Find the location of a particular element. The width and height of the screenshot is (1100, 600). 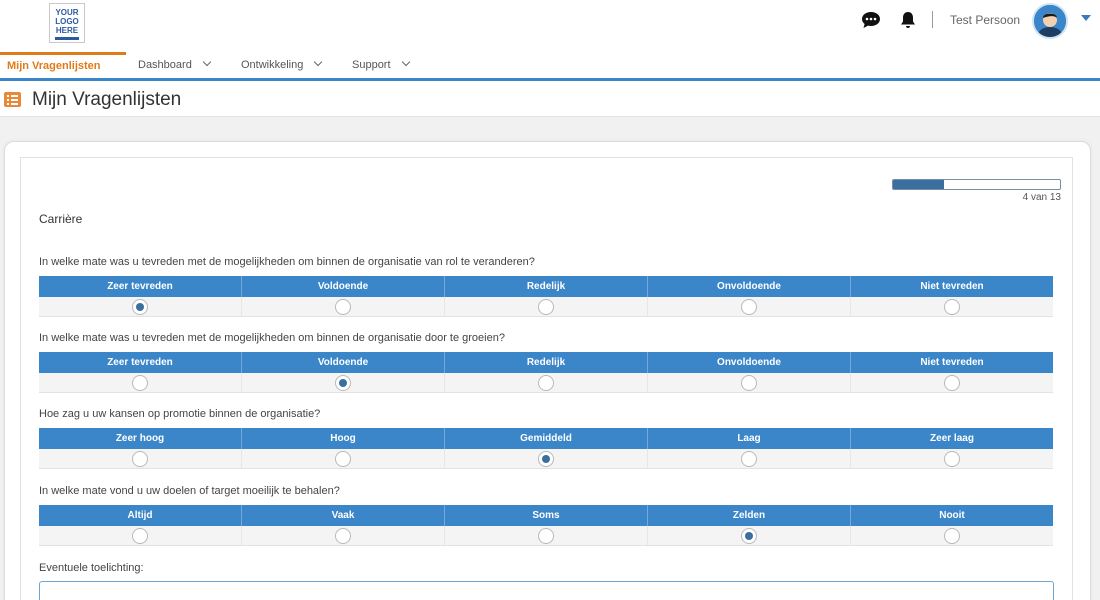

nav-item-support: Support is located at coordinates (381, 65).